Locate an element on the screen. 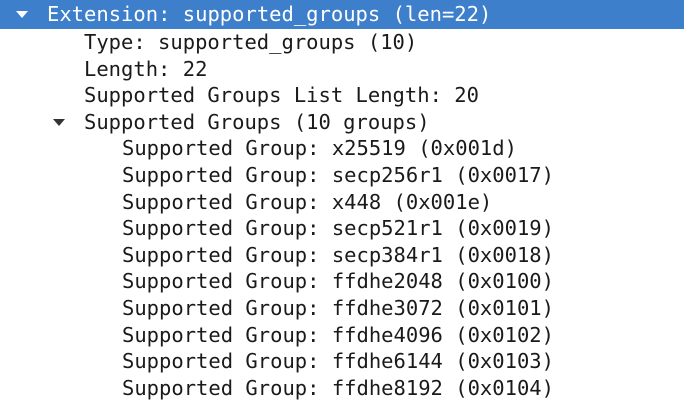 The height and width of the screenshot is (406, 684). tree-row-supported-group: Supported Group: x25519 (0x001d) is located at coordinates (342, 148).